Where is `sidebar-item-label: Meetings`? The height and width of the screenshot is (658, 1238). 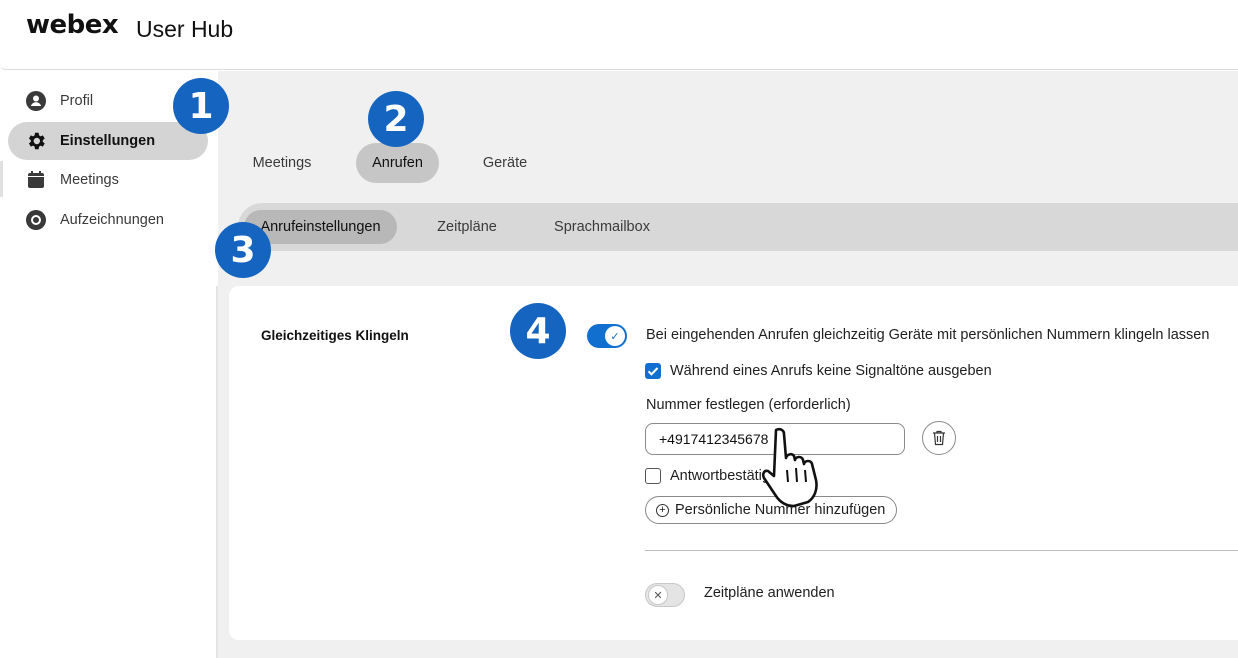 sidebar-item-label: Meetings is located at coordinates (89, 180).